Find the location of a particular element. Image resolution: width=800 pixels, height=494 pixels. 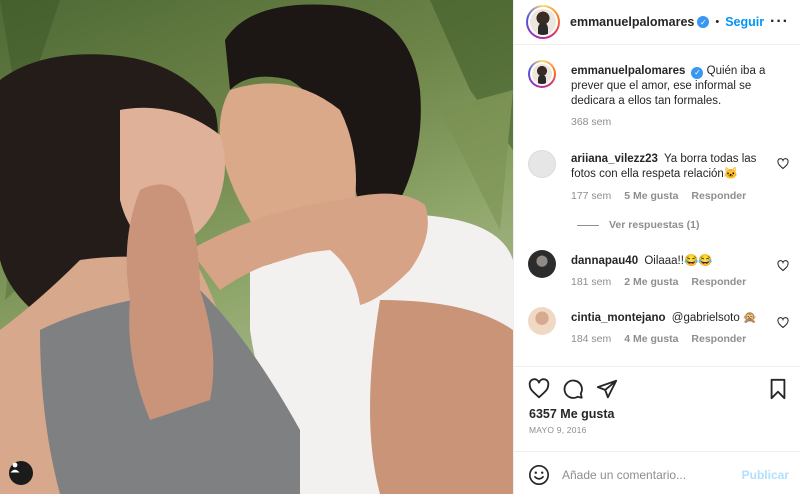

add-comment-bar: Publicar is located at coordinates (657, 472).